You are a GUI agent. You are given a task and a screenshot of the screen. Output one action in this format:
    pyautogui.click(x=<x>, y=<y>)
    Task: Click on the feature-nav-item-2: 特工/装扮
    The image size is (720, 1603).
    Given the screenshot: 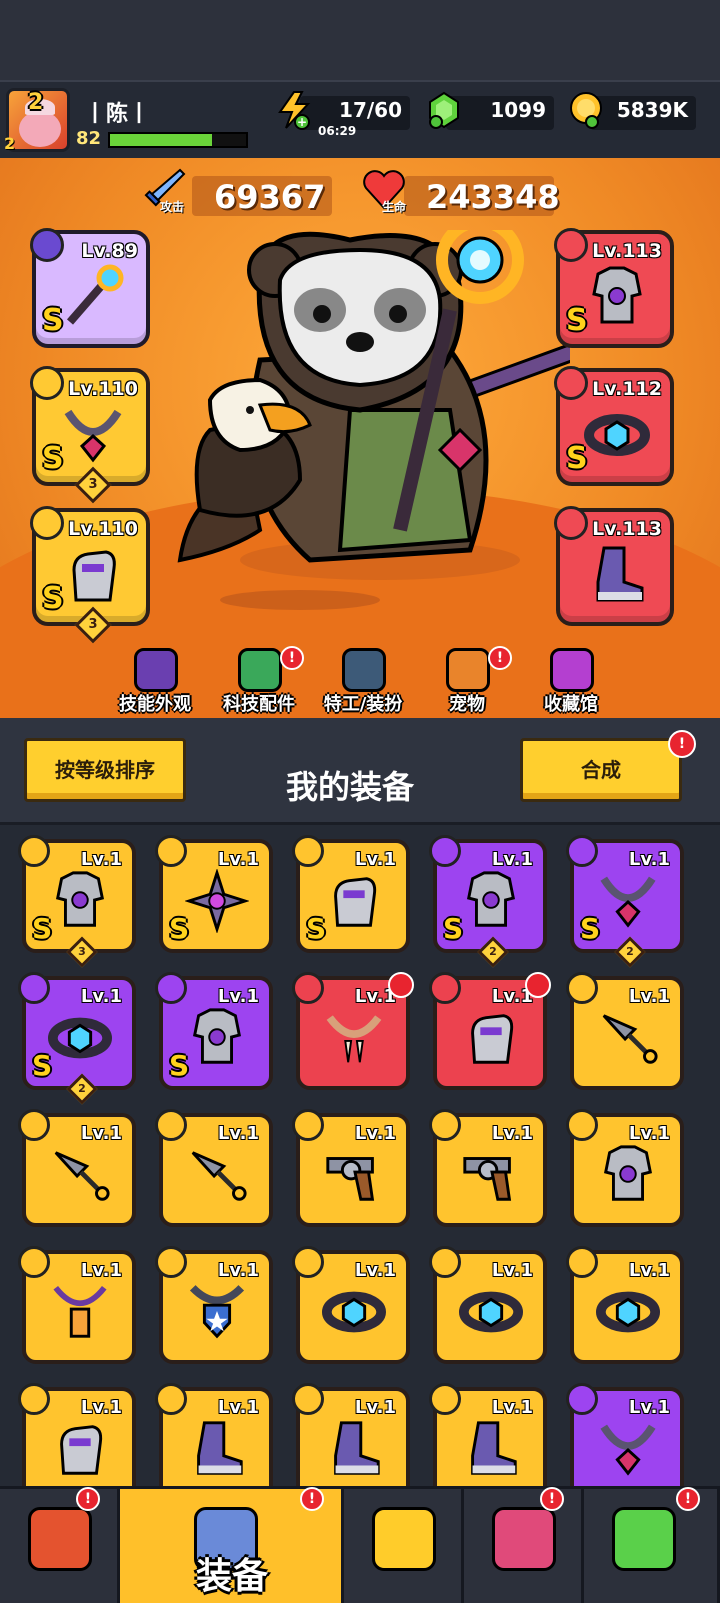 What is the action you would take?
    pyautogui.click(x=363, y=679)
    